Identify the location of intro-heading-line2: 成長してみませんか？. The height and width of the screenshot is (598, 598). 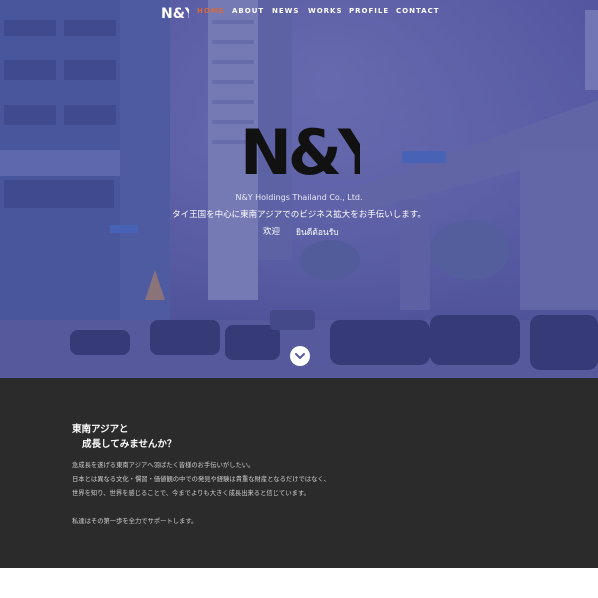
(129, 444).